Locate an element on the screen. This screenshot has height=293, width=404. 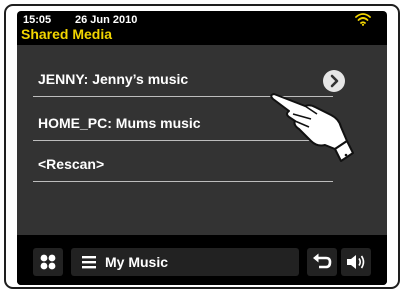
page-title: Shared Media is located at coordinates (67, 34).